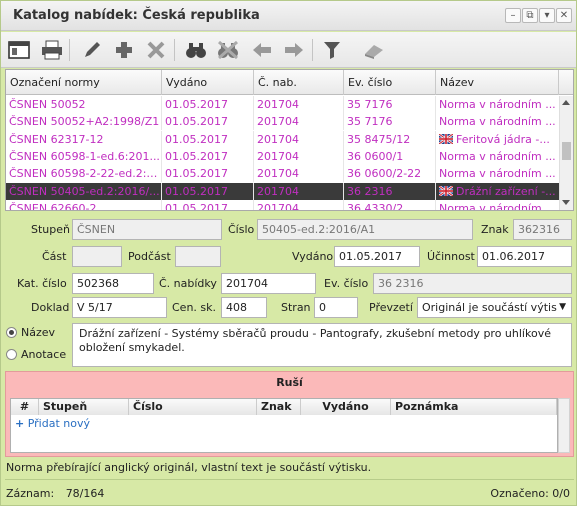 Image resolution: width=577 pixels, height=506 pixels. I want to click on binoculars-icon, so click(196, 50).